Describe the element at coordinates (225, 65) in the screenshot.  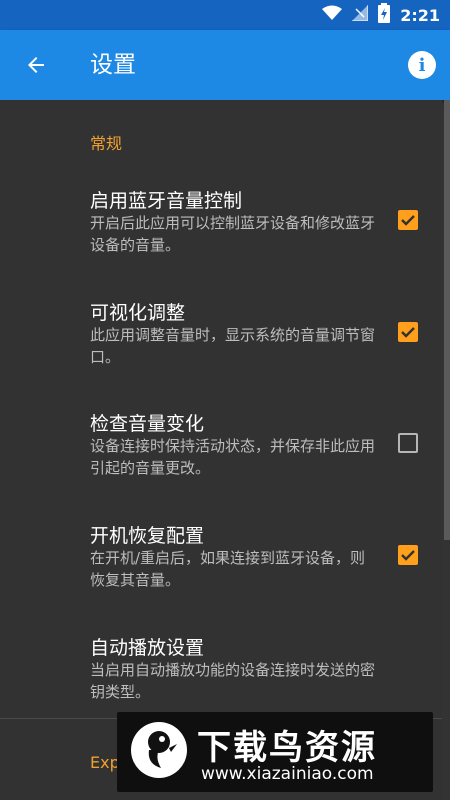
I see `toolbar: 设置 i` at that location.